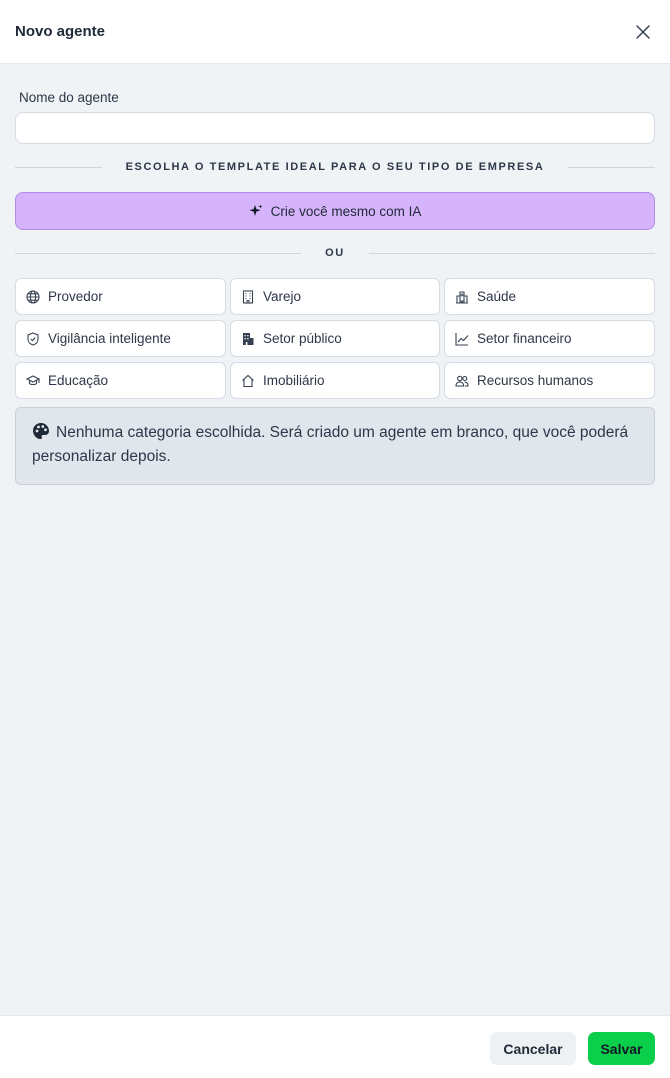 The height and width of the screenshot is (1078, 670). I want to click on create-with-ai-button: Crie você mesmo com IA, so click(335, 211).